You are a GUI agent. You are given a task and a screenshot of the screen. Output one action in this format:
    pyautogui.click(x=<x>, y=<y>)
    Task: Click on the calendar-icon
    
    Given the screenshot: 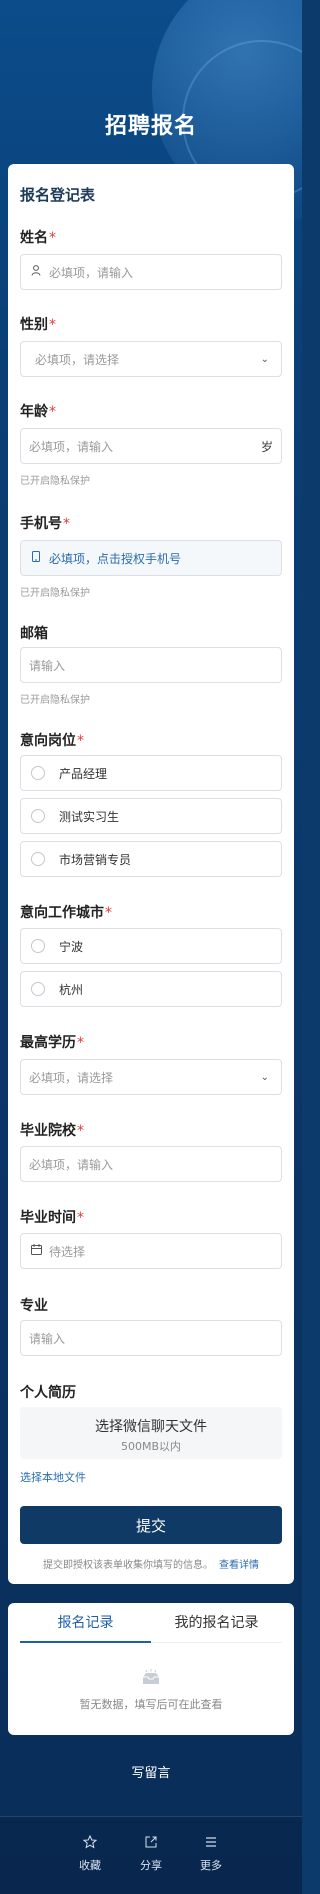 What is the action you would take?
    pyautogui.click(x=36, y=1251)
    